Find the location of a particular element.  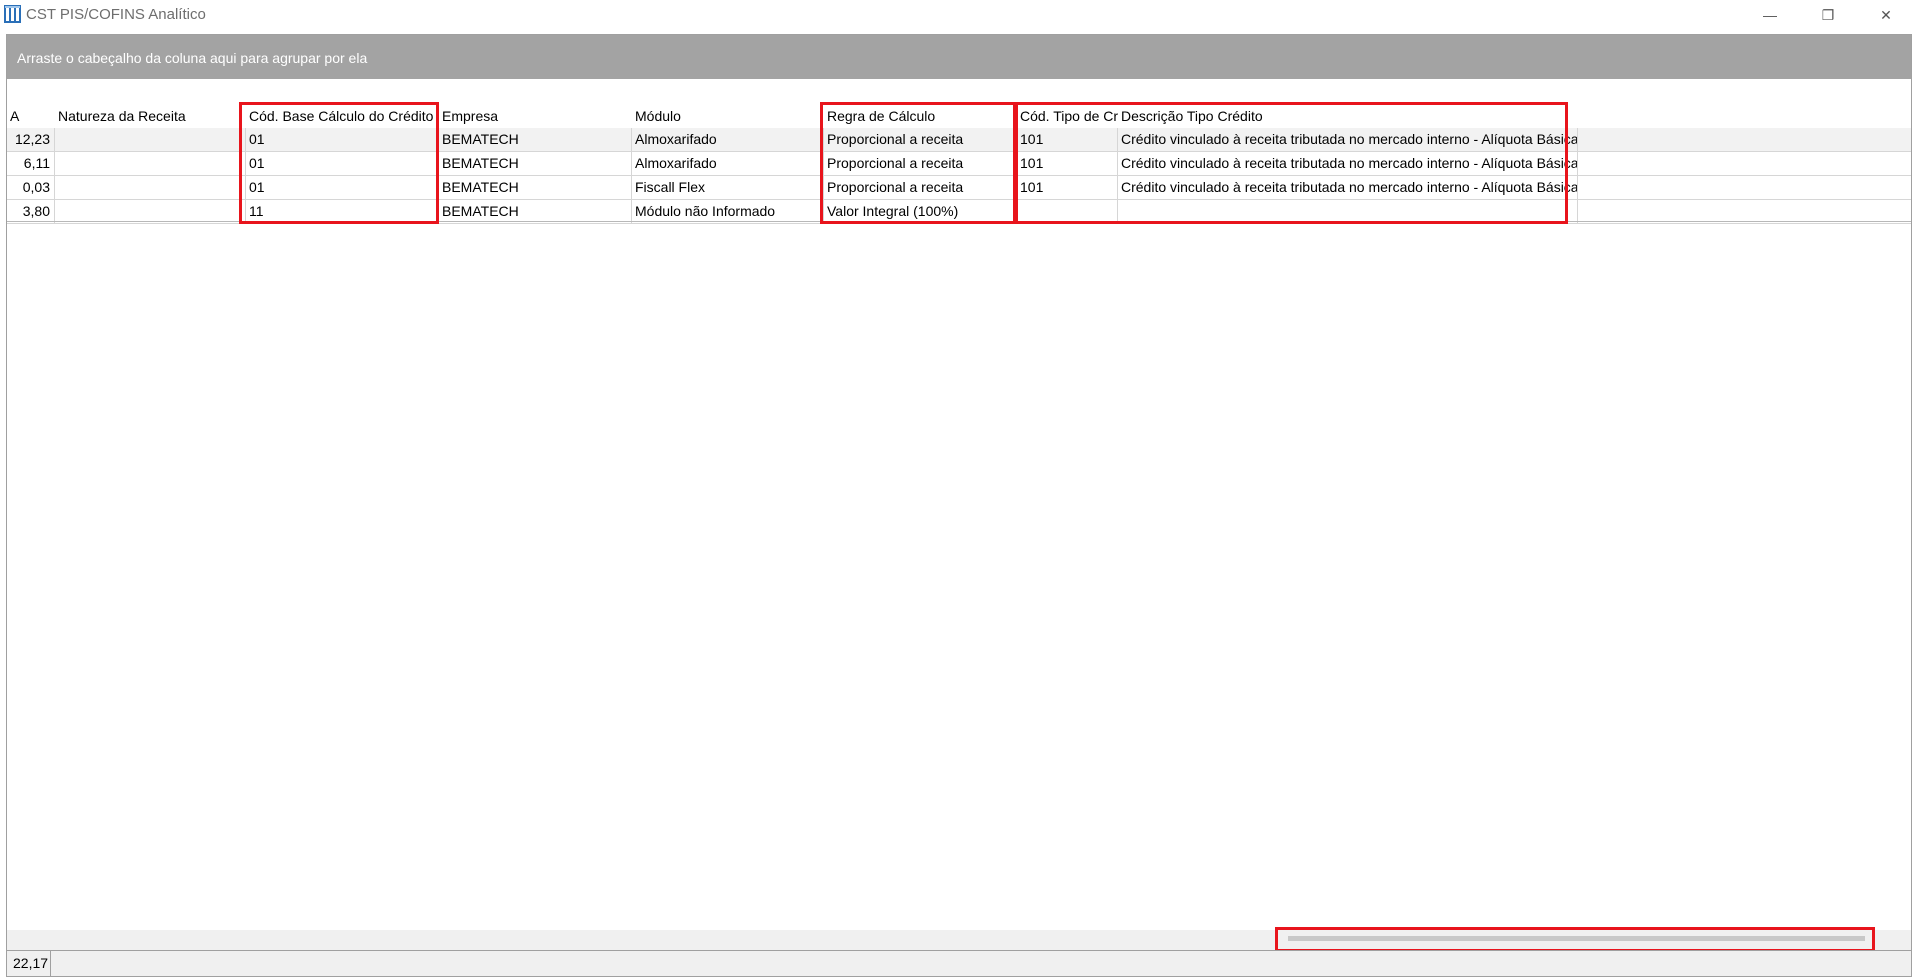

restore-icon: ❐ is located at coordinates (1828, 14).